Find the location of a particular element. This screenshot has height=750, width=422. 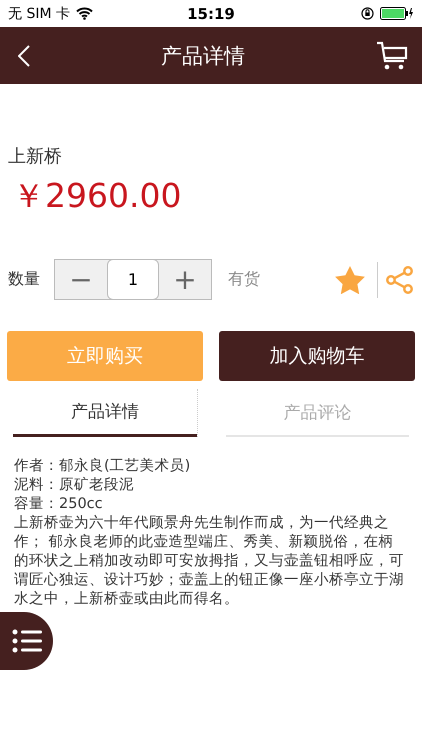

stock-status: 有货 is located at coordinates (244, 279).